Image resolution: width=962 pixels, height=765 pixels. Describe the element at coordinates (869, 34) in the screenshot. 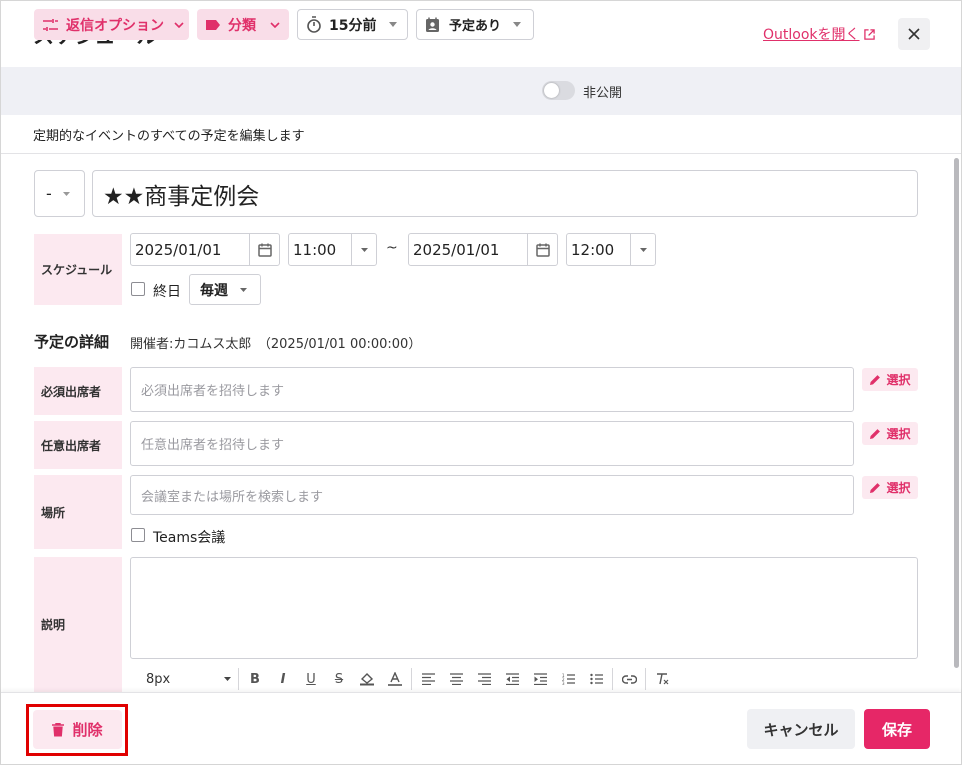

I see `external-link-icon` at that location.